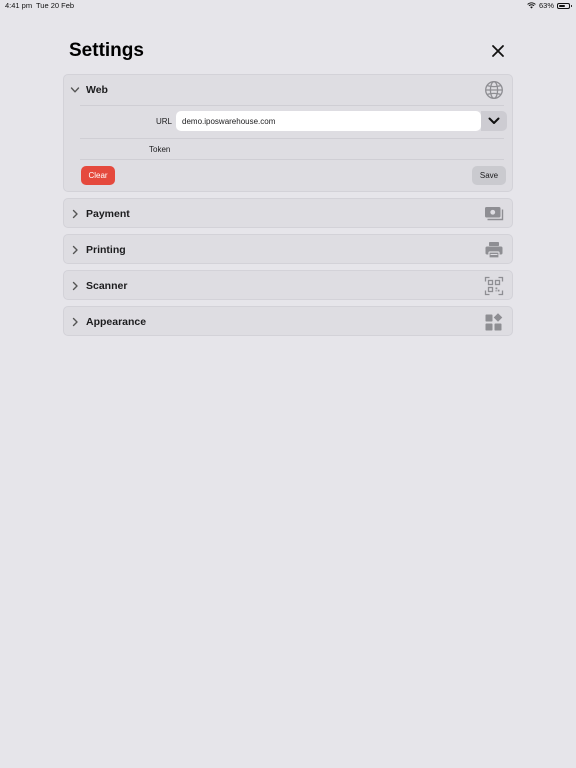 This screenshot has width=576, height=768. Describe the element at coordinates (494, 250) in the screenshot. I see `printer-icon` at that location.